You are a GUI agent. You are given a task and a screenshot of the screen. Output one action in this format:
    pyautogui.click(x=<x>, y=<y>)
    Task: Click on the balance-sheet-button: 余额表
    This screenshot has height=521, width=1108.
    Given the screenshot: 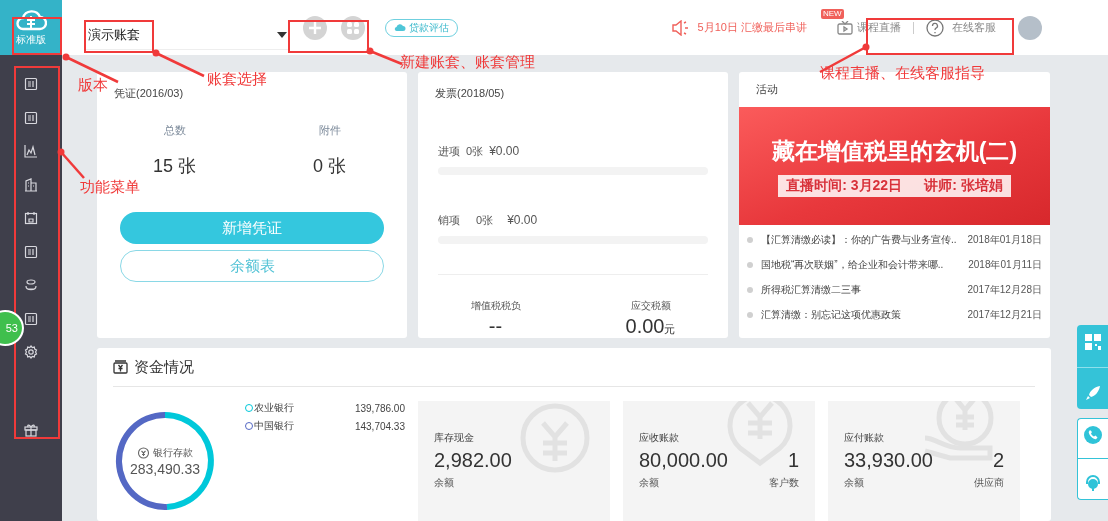 What is the action you would take?
    pyautogui.click(x=252, y=266)
    